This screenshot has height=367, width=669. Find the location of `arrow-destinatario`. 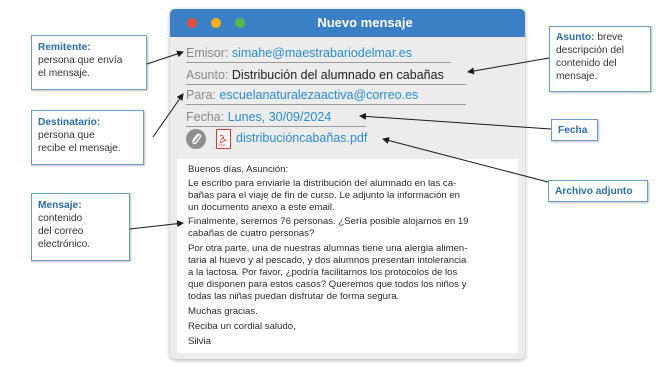

arrow-destinatario is located at coordinates (168, 115).